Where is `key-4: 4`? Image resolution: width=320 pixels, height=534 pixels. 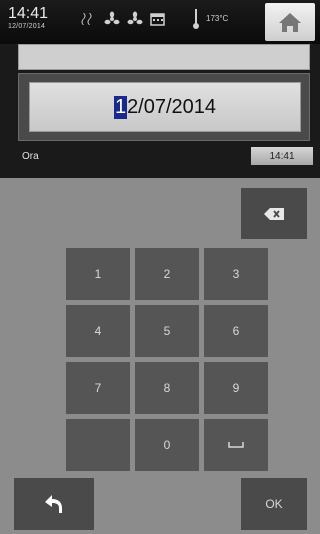
key-4: 4 is located at coordinates (98, 331).